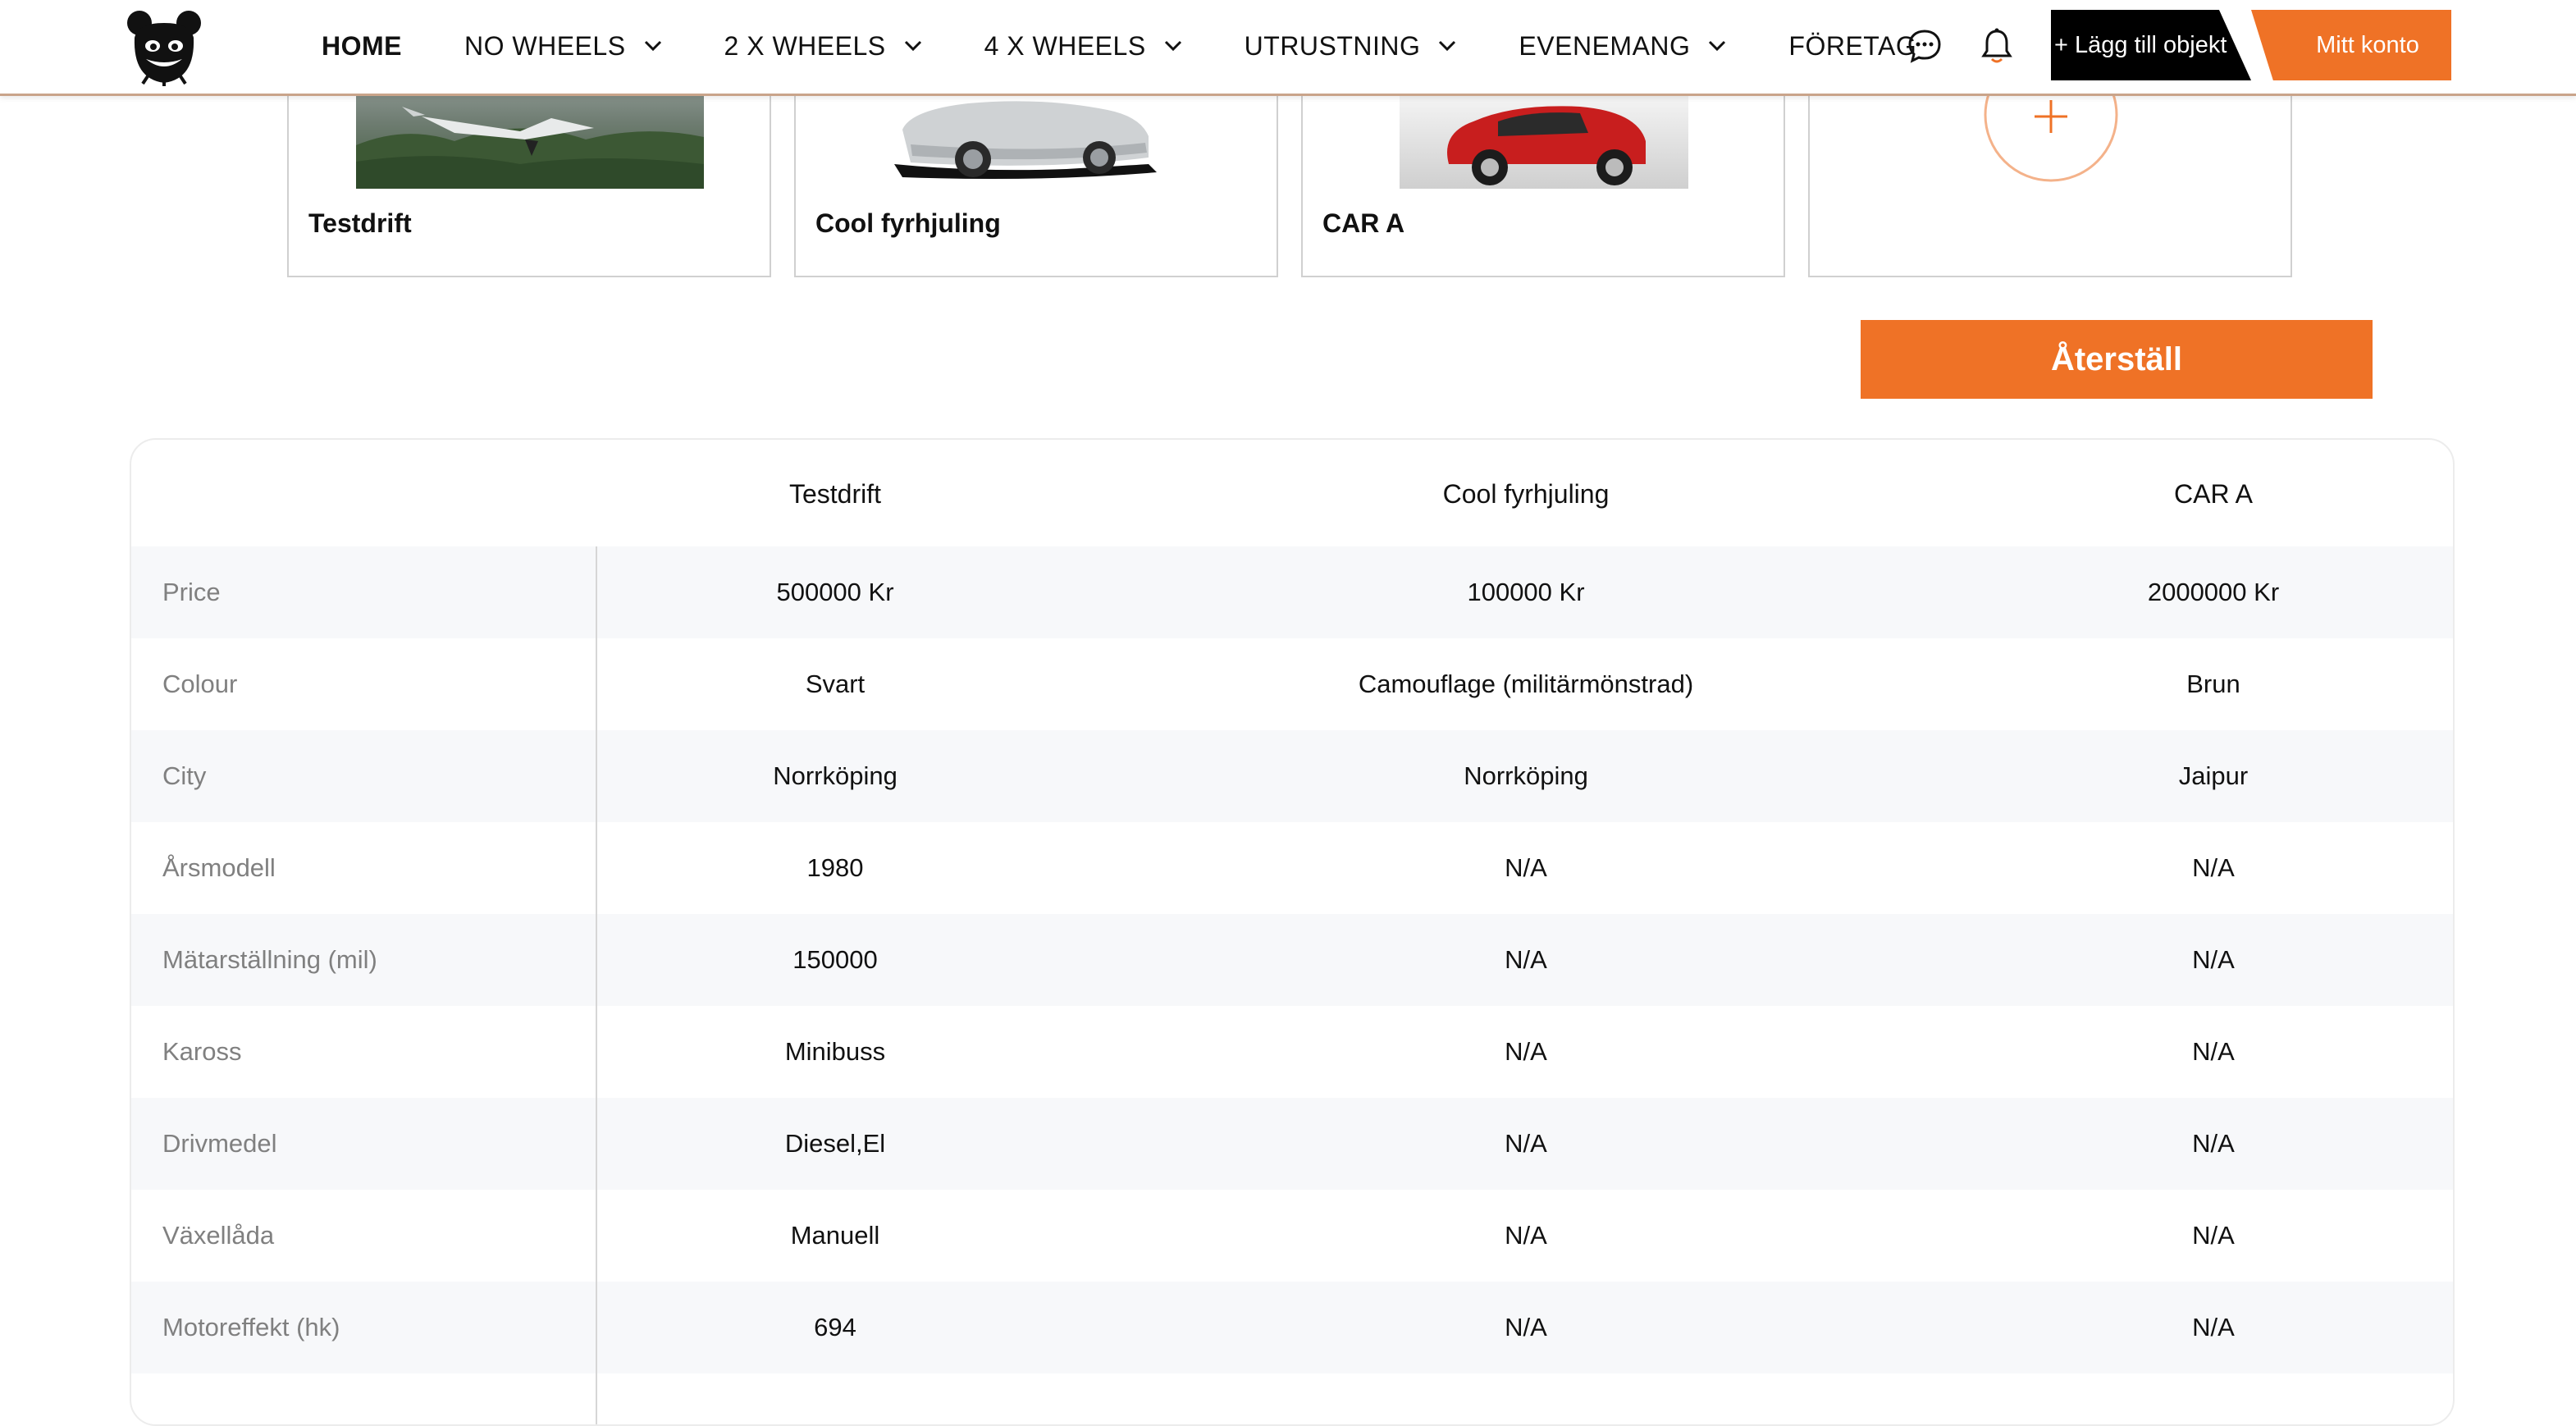  What do you see at coordinates (1997, 46) in the screenshot?
I see `bell-icon` at bounding box center [1997, 46].